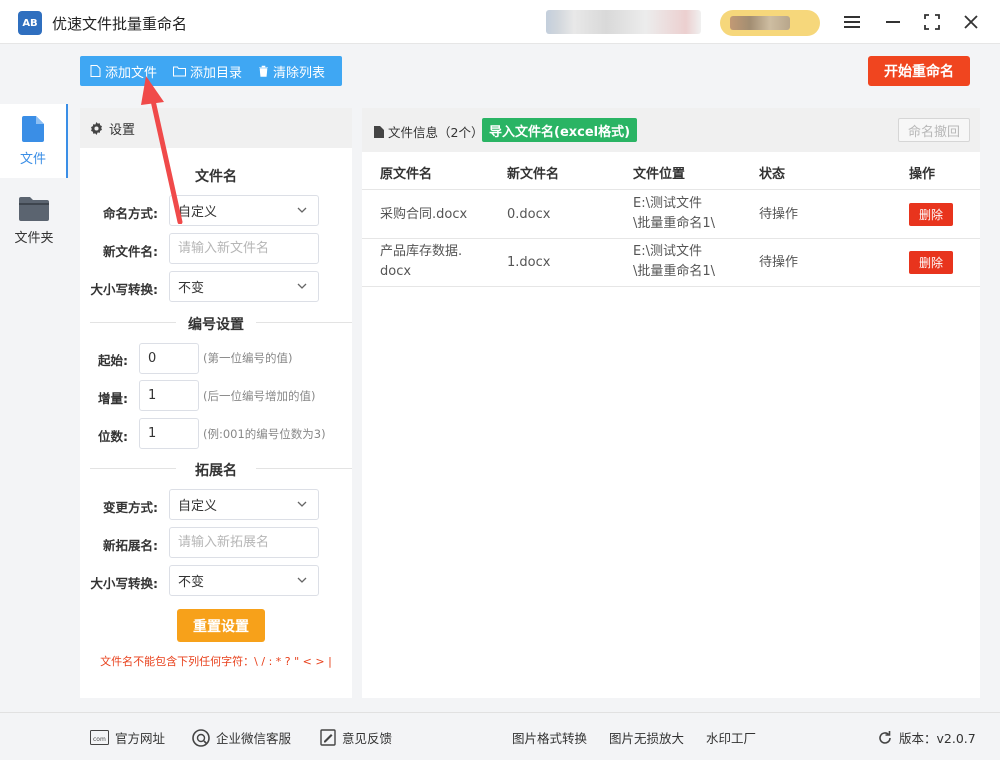 The image size is (1000, 760). Describe the element at coordinates (248, 358) in the screenshot. I see `start-number-hint: (第一位编号的值)` at that location.